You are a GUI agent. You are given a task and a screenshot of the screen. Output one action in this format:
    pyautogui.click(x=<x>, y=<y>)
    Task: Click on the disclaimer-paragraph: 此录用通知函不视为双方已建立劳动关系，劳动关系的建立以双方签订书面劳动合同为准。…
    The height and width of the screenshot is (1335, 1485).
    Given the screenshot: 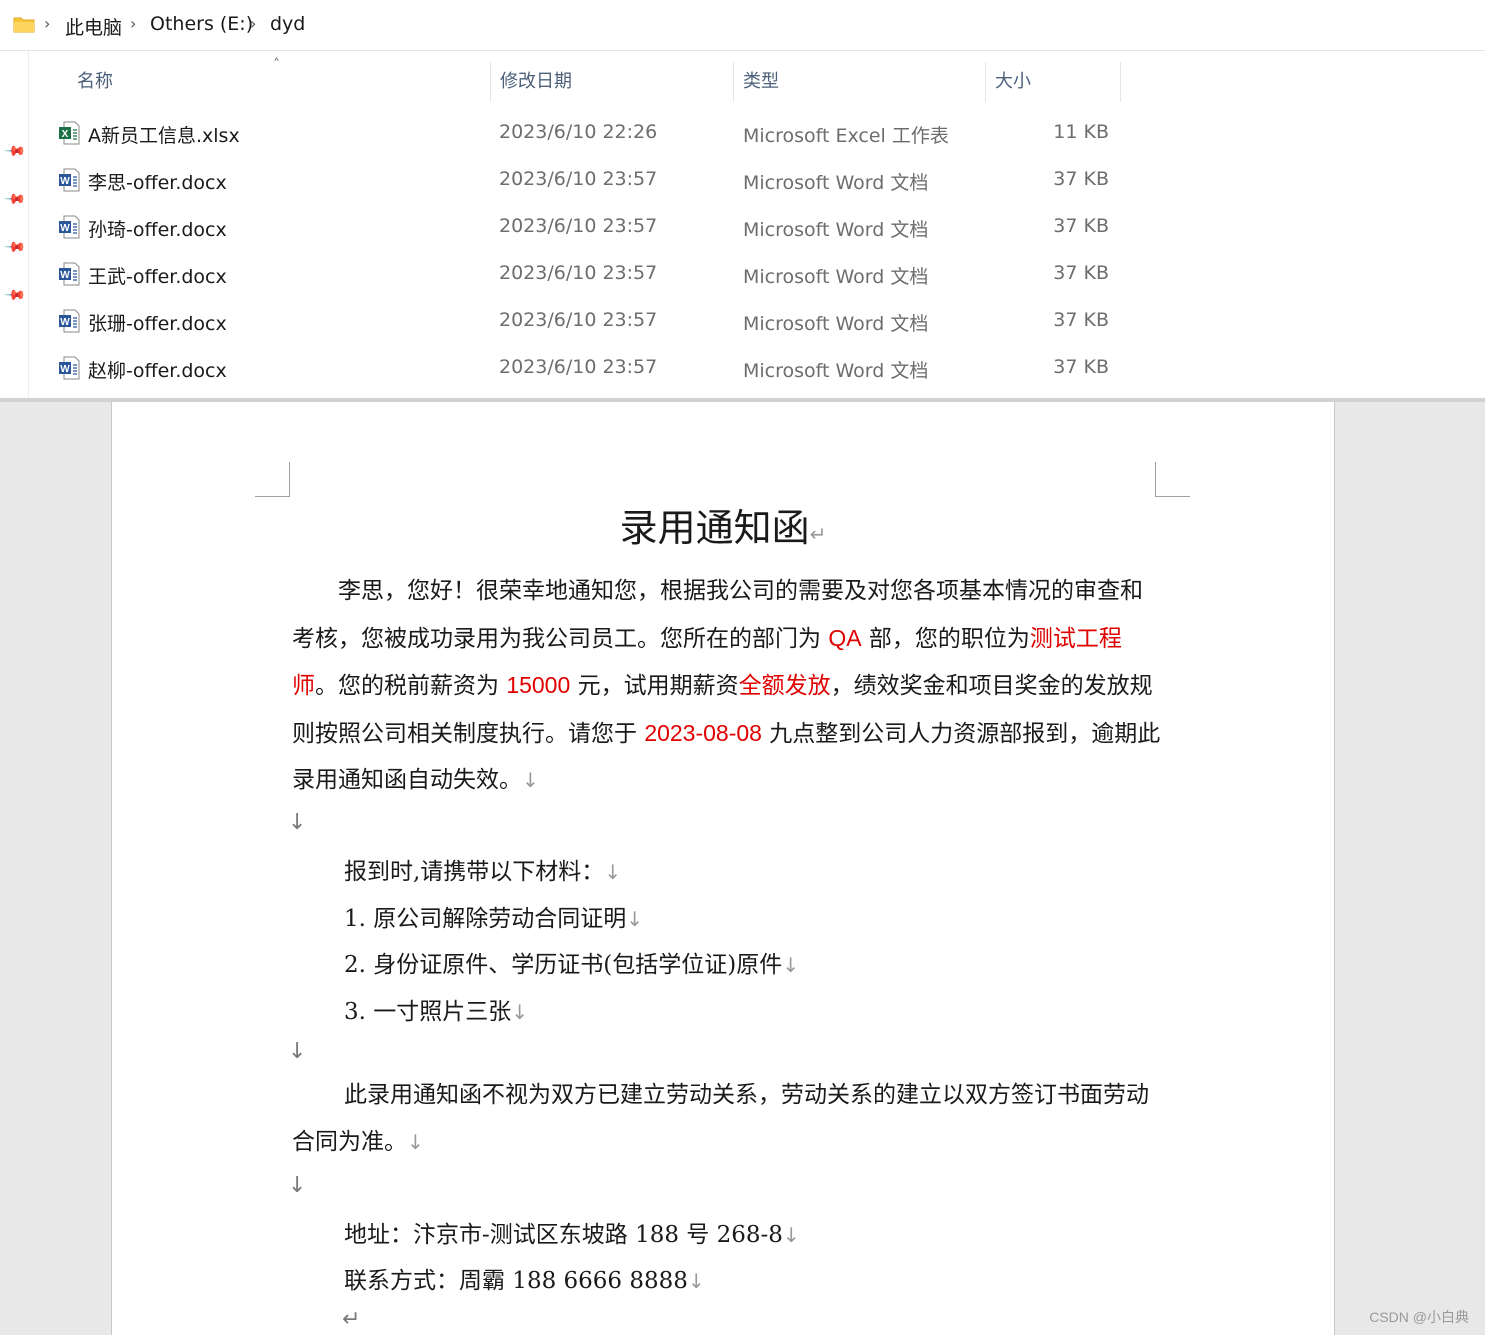 What is the action you would take?
    pyautogui.click(x=720, y=1118)
    